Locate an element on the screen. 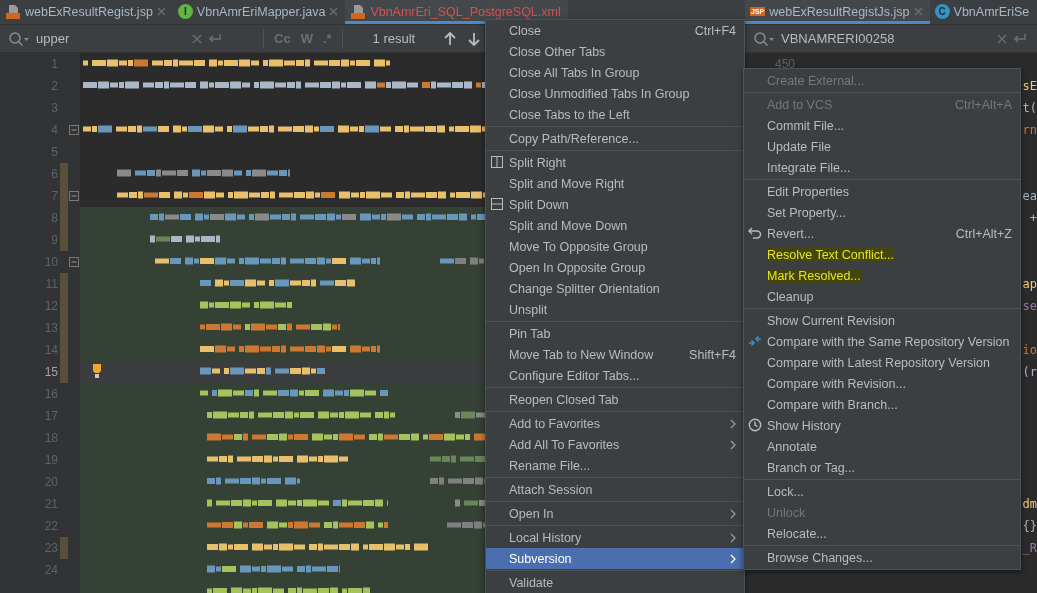 This screenshot has width=1037, height=593. lightbulb-icon is located at coordinates (97, 371).